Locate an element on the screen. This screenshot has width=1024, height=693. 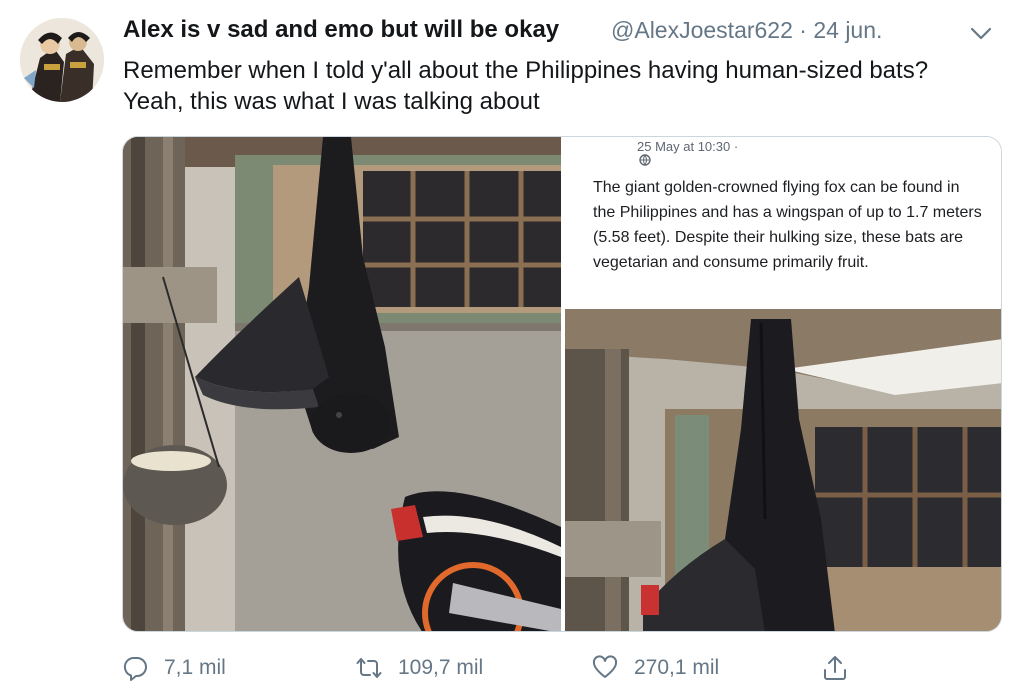
share-button is located at coordinates (843, 668).